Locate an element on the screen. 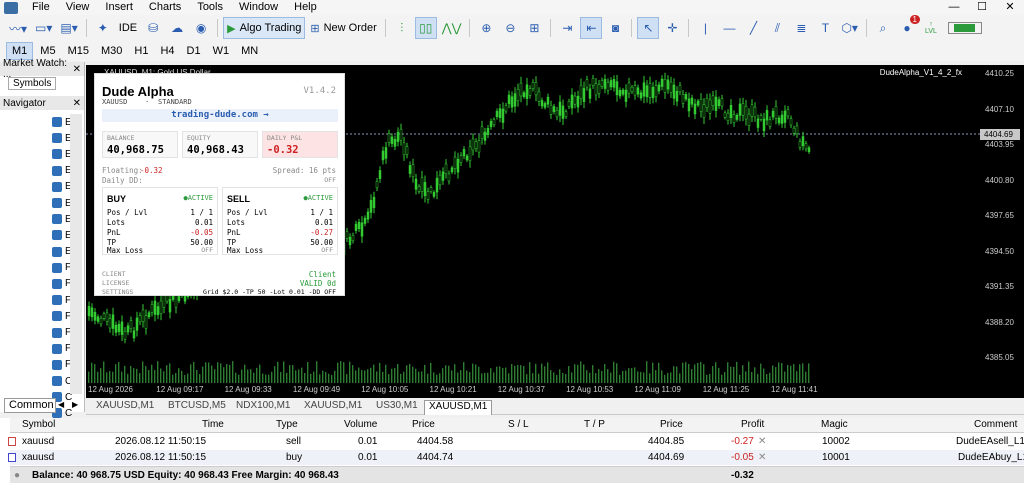 The width and height of the screenshot is (1024, 483). cloud-icon: ☁ is located at coordinates (177, 28).